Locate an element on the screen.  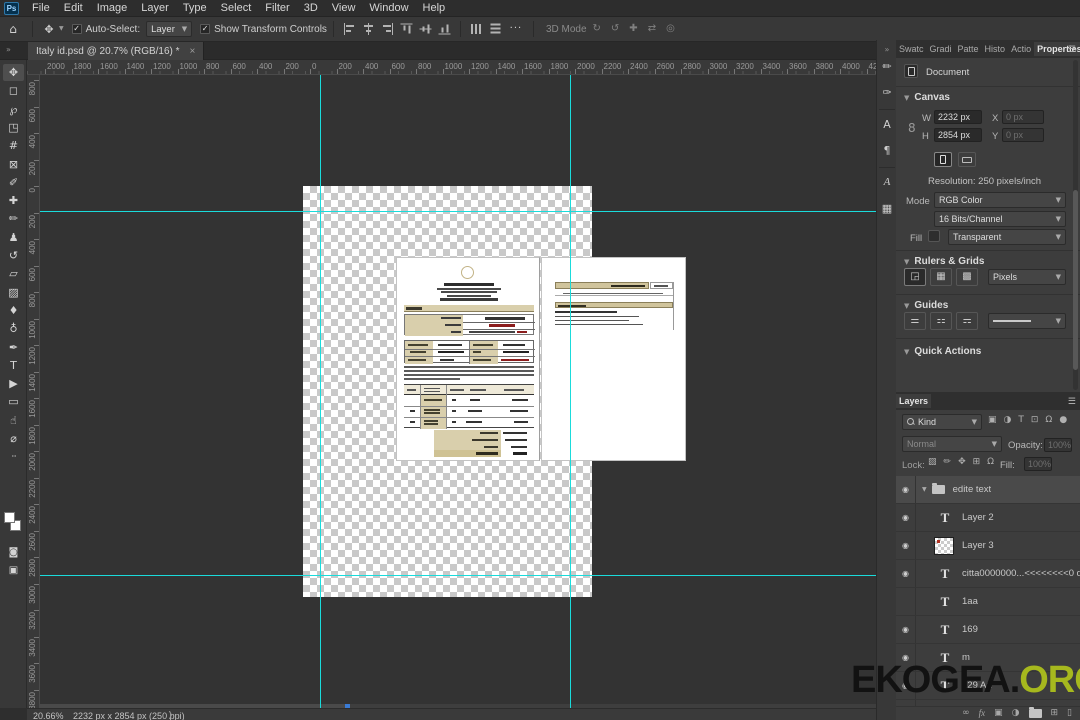
menu-item-view: View is located at coordinates (344, 8).